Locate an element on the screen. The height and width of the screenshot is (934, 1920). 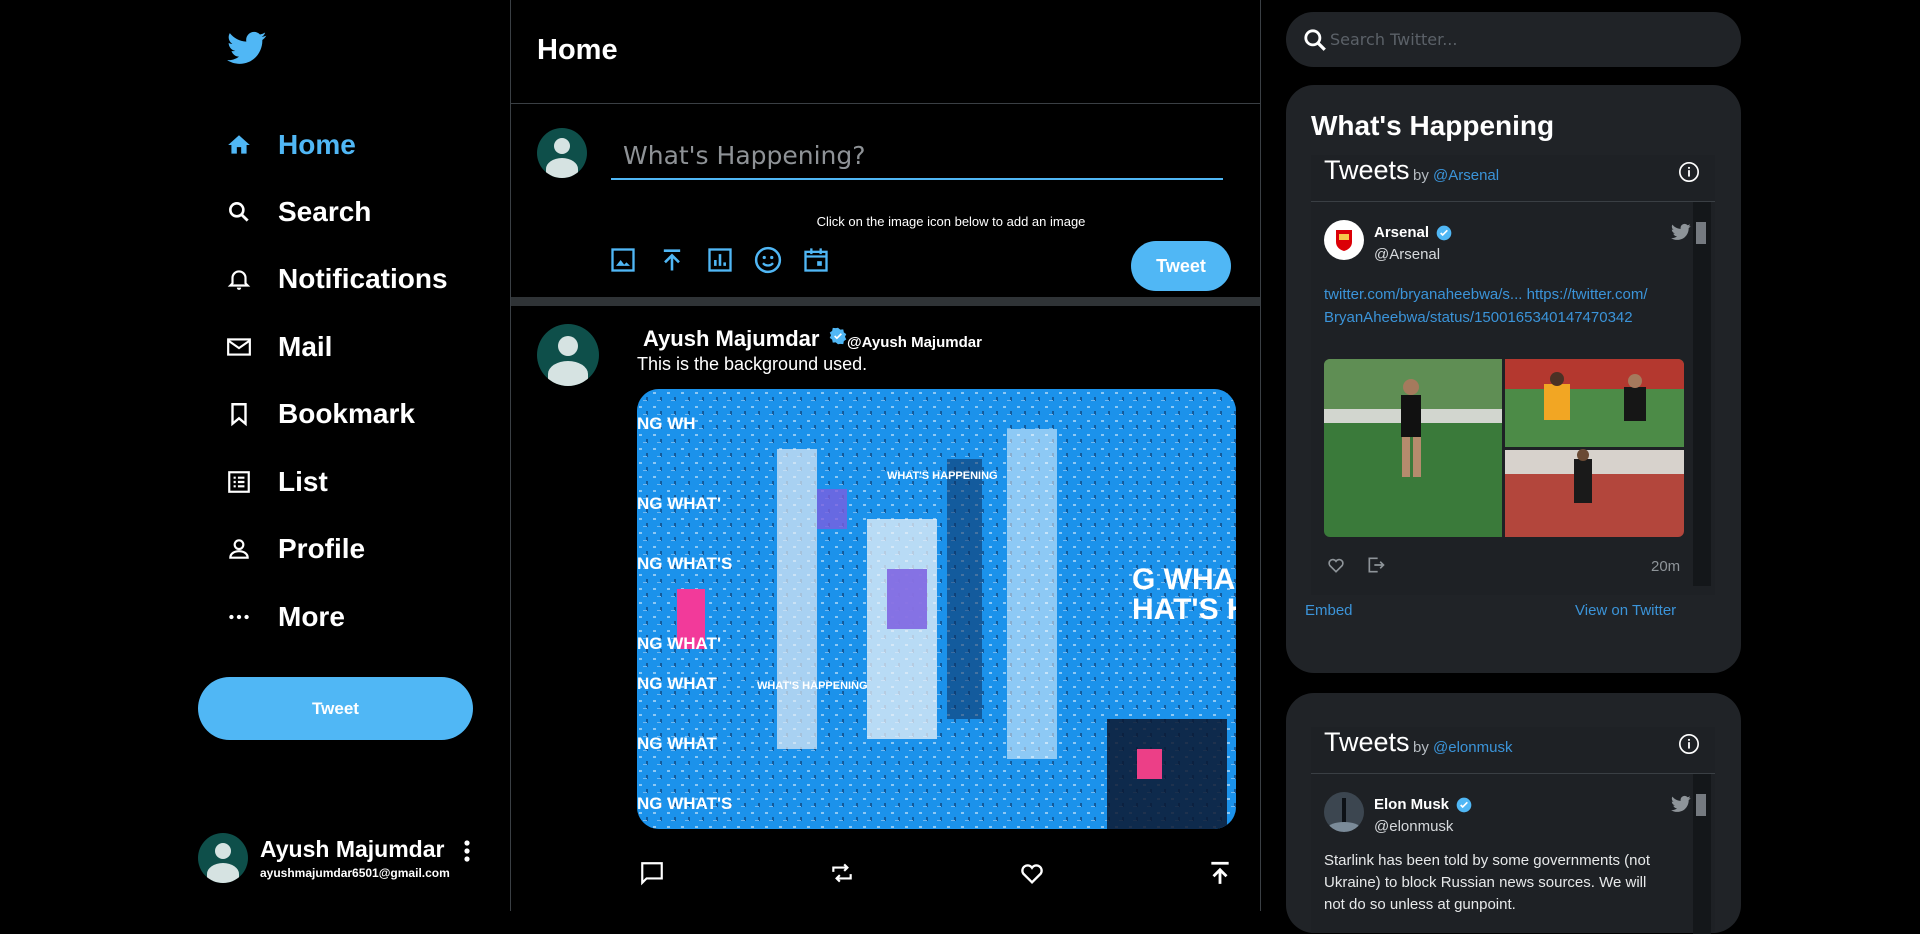
emoji-icon is located at coordinates (768, 260).